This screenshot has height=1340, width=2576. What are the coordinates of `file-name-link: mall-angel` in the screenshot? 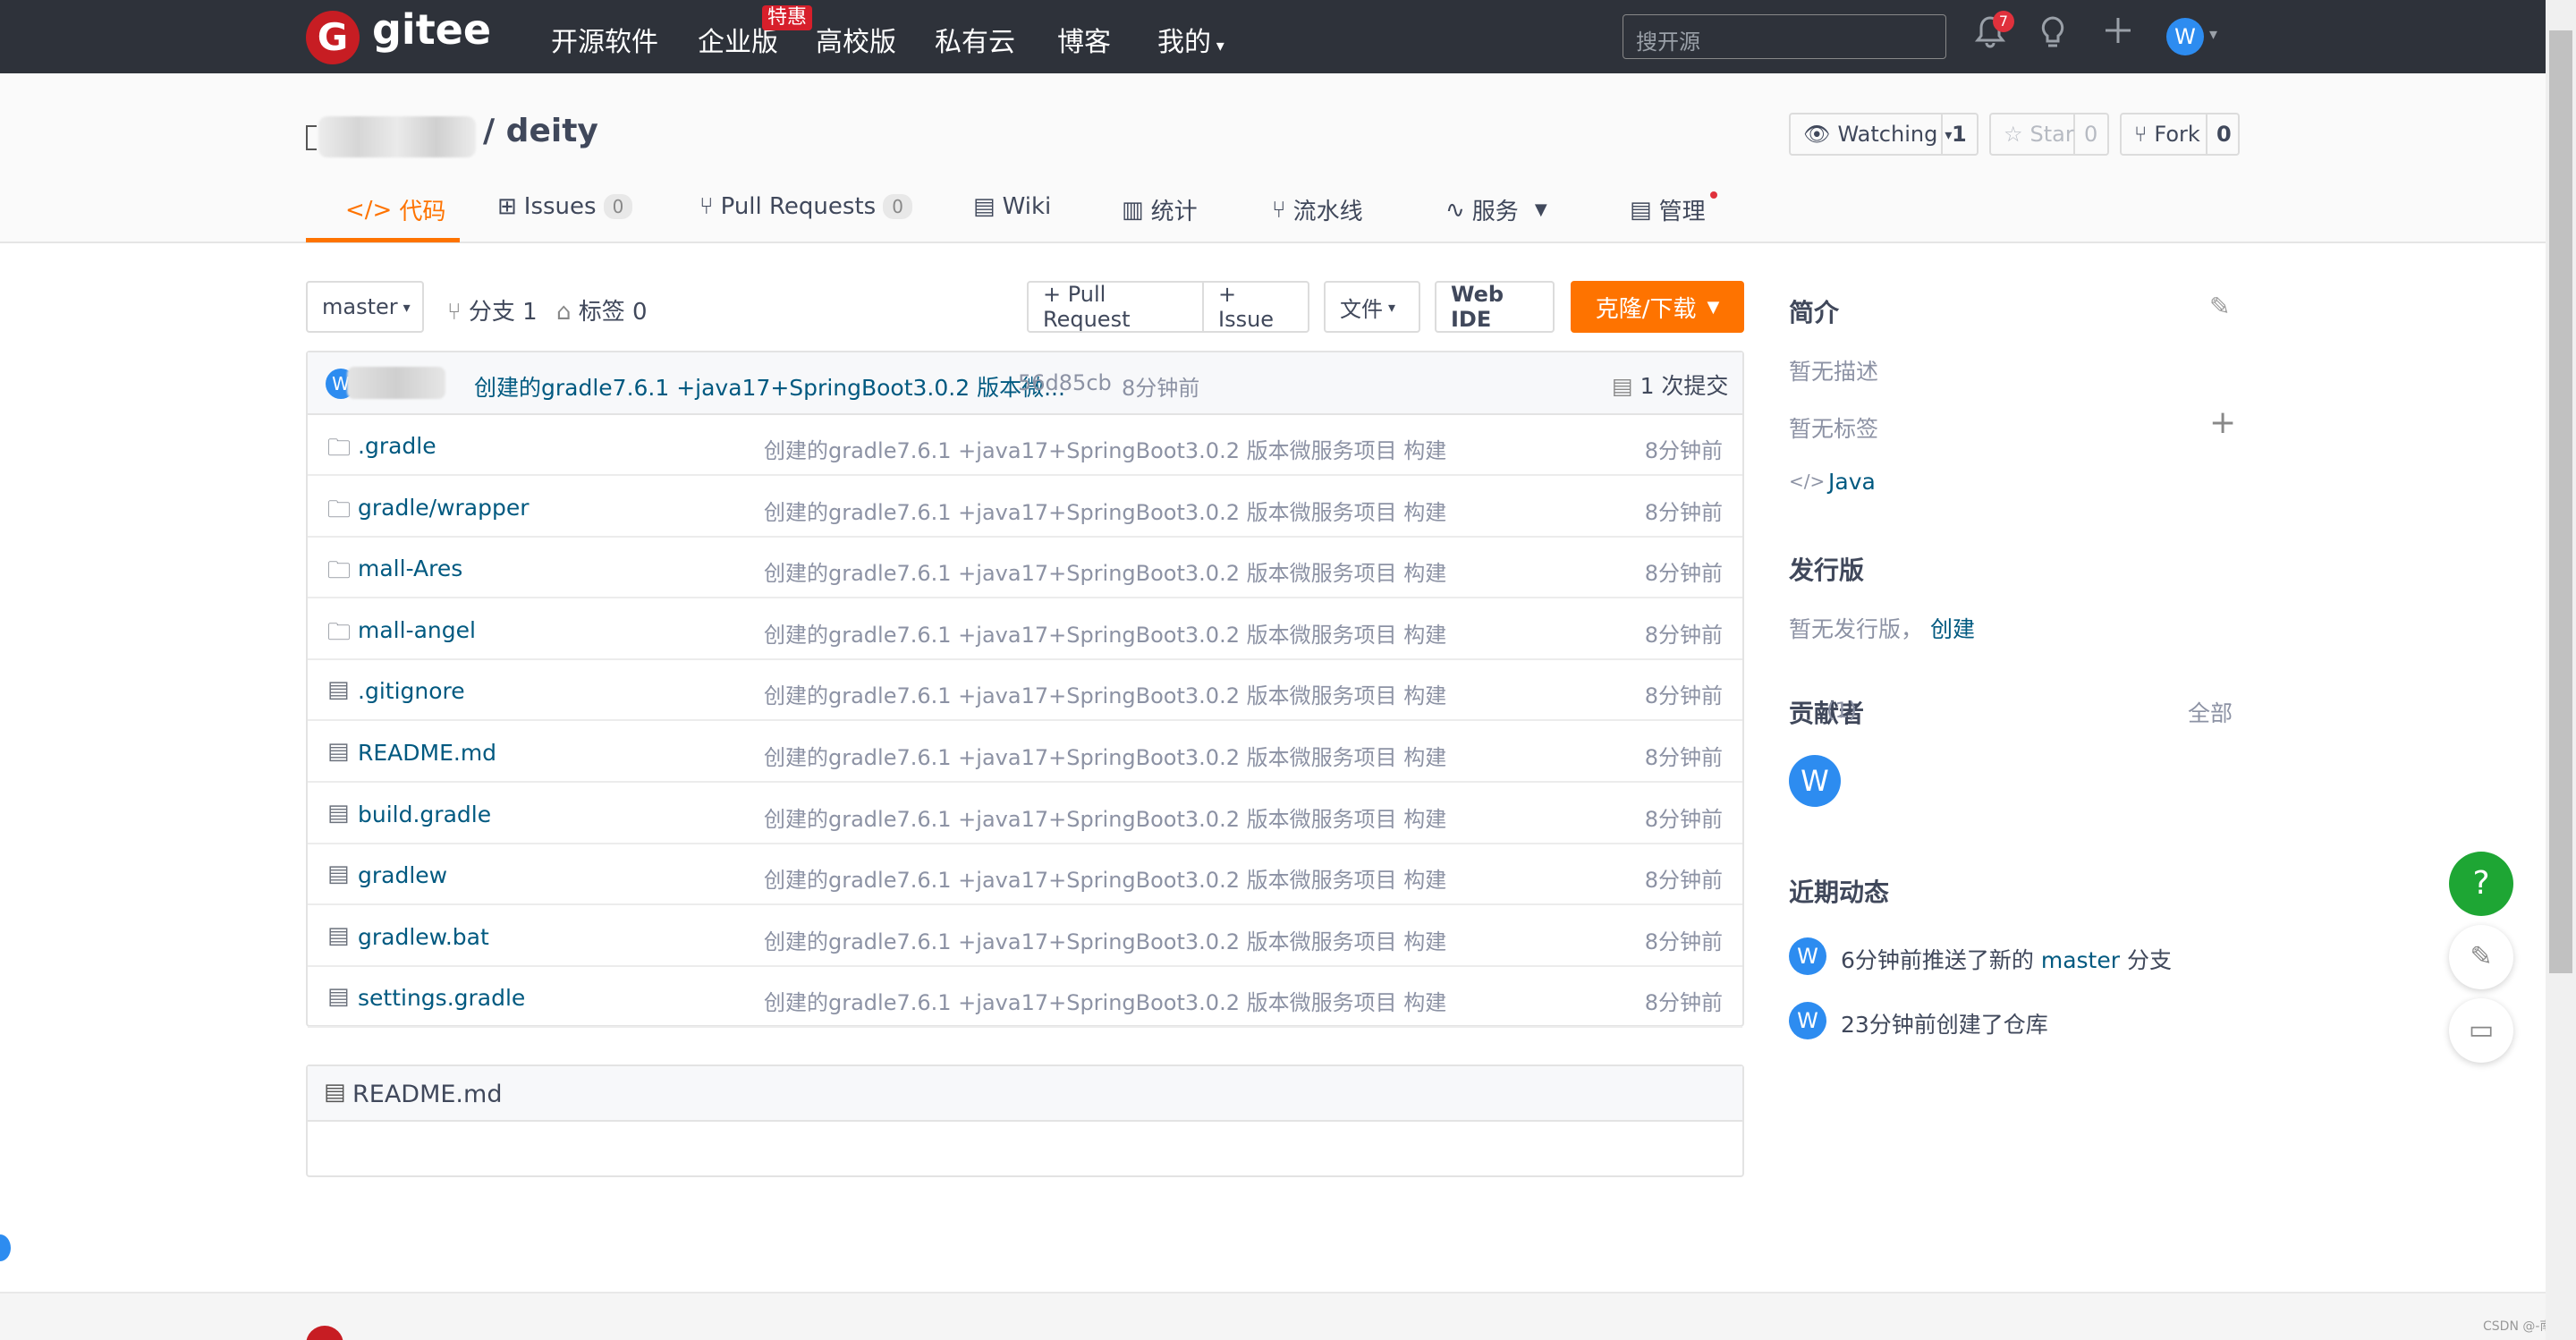 It's located at (417, 630).